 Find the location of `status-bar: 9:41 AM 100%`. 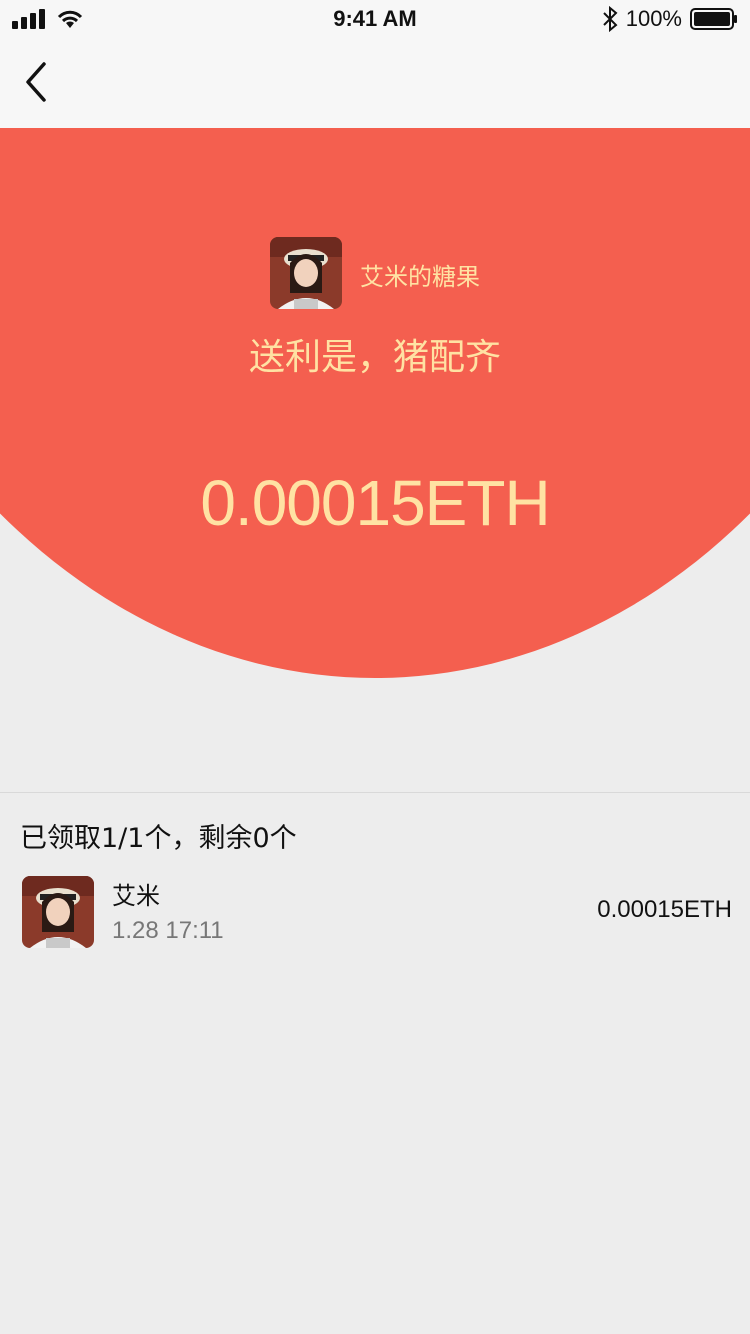

status-bar: 9:41 AM 100% is located at coordinates (375, 20).